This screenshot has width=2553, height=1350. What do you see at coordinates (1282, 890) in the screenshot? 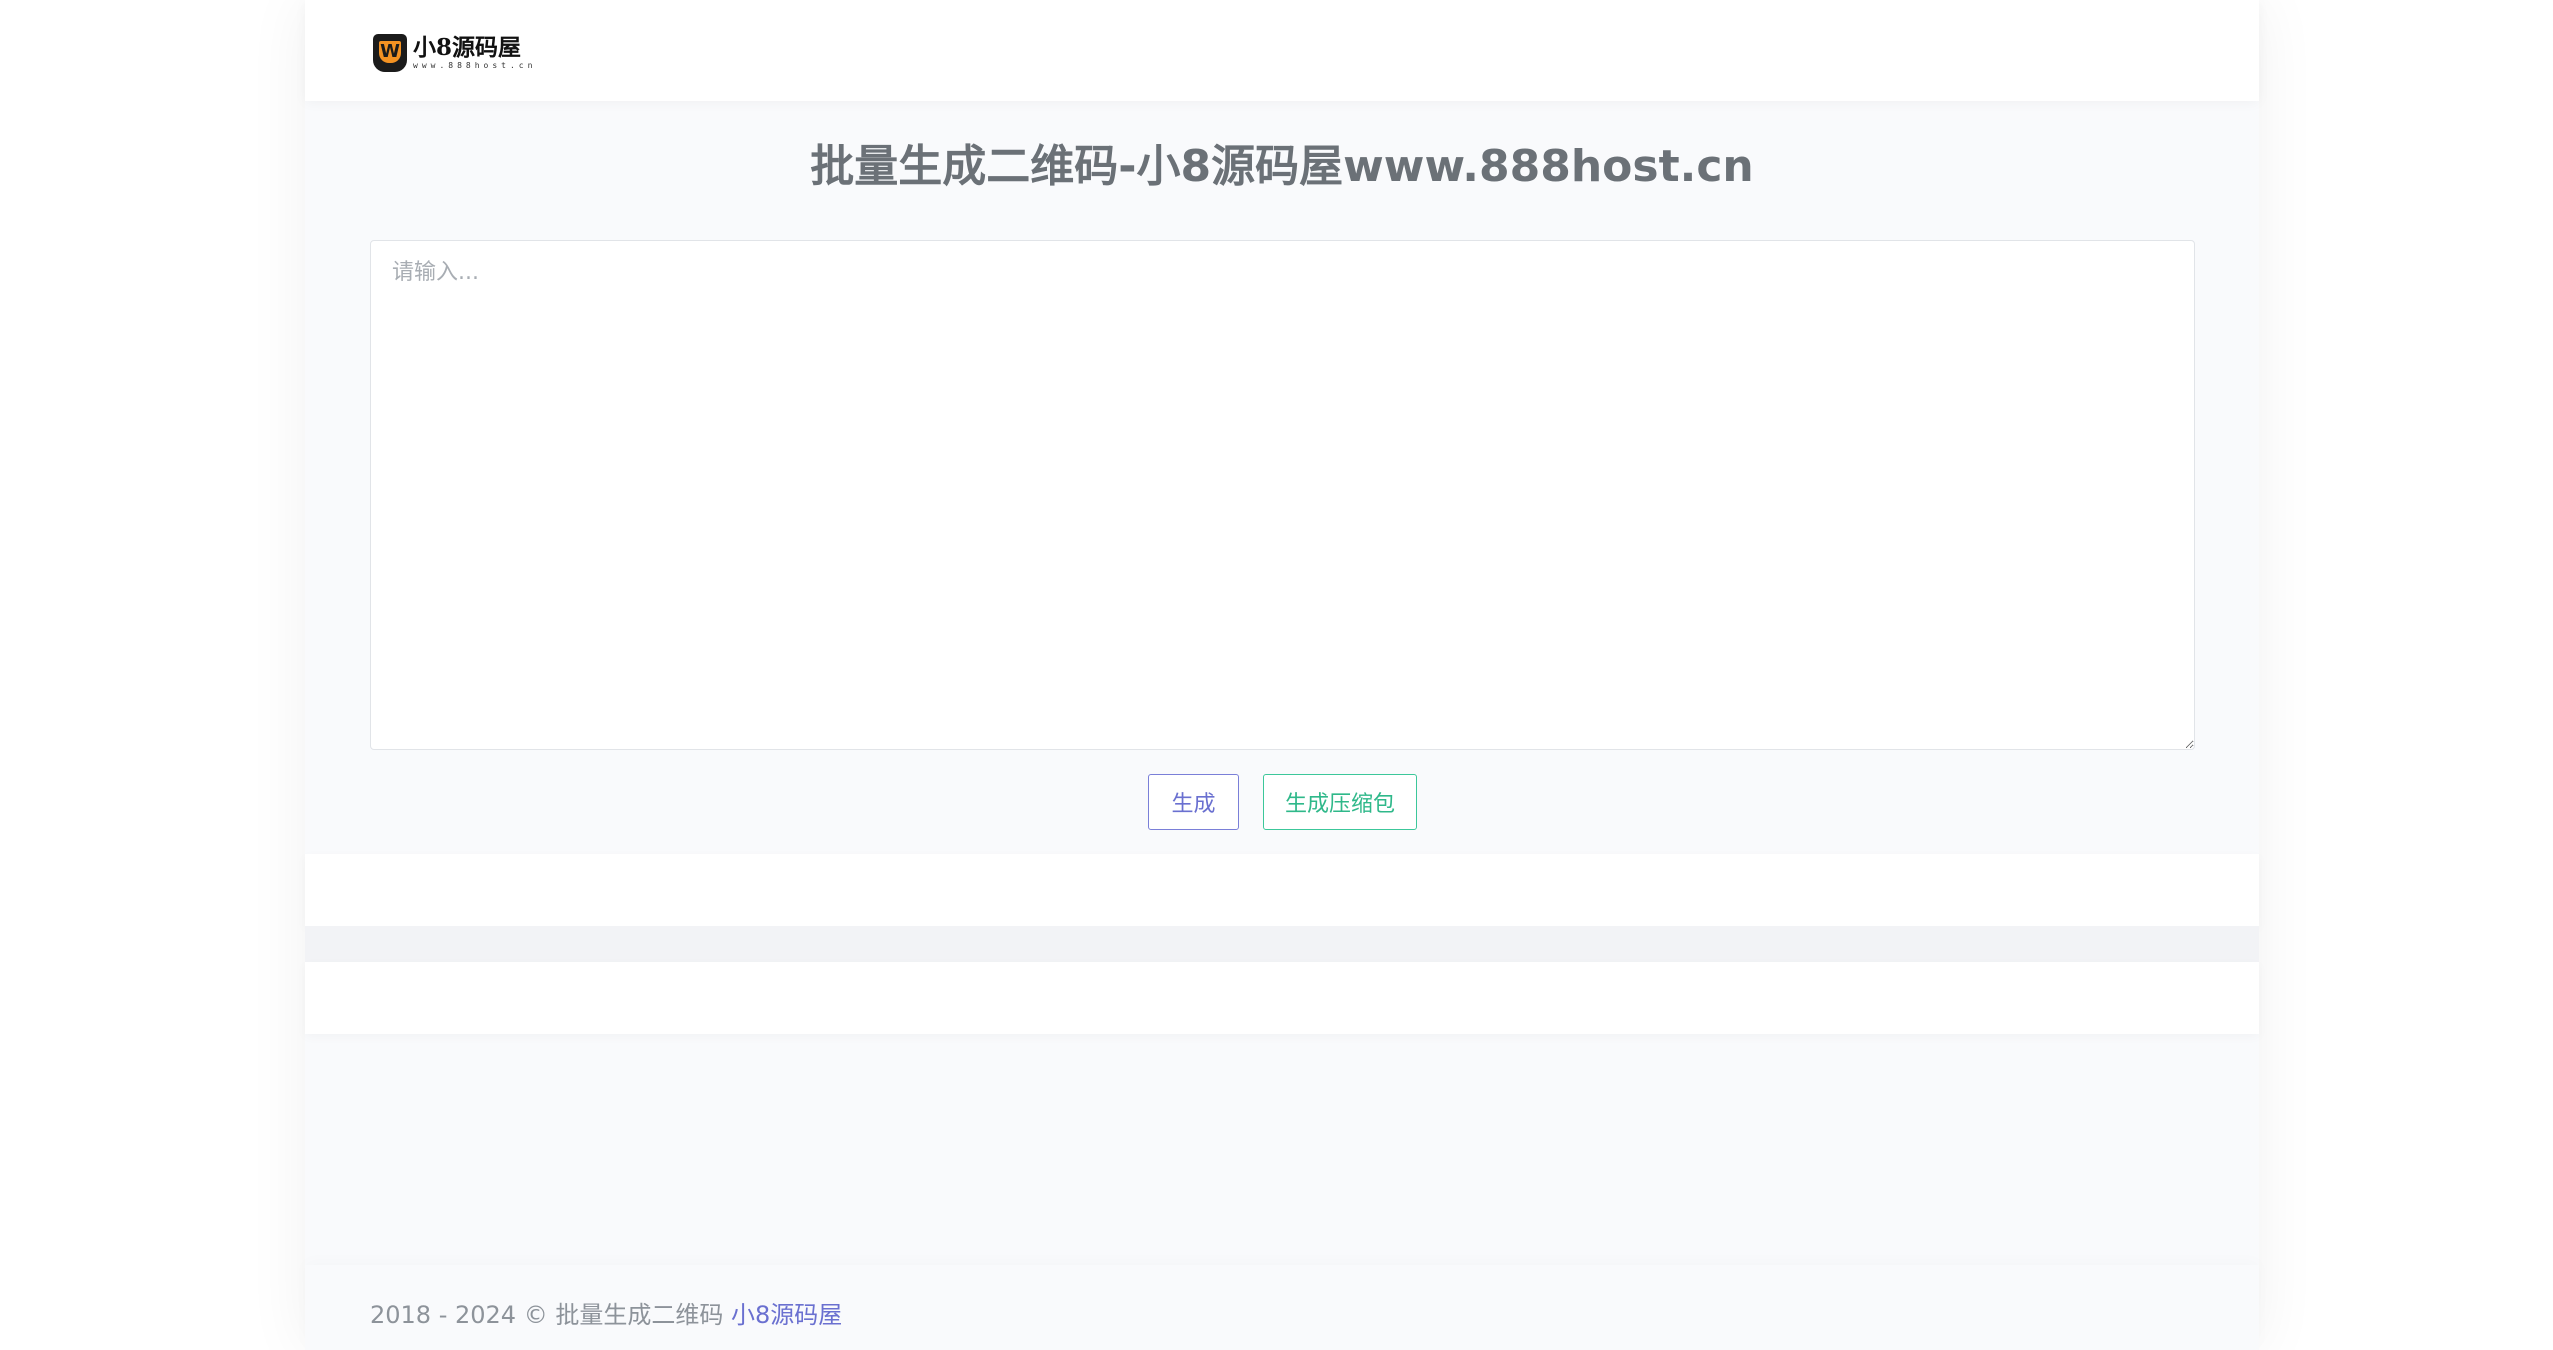
I see `result-panel` at bounding box center [1282, 890].